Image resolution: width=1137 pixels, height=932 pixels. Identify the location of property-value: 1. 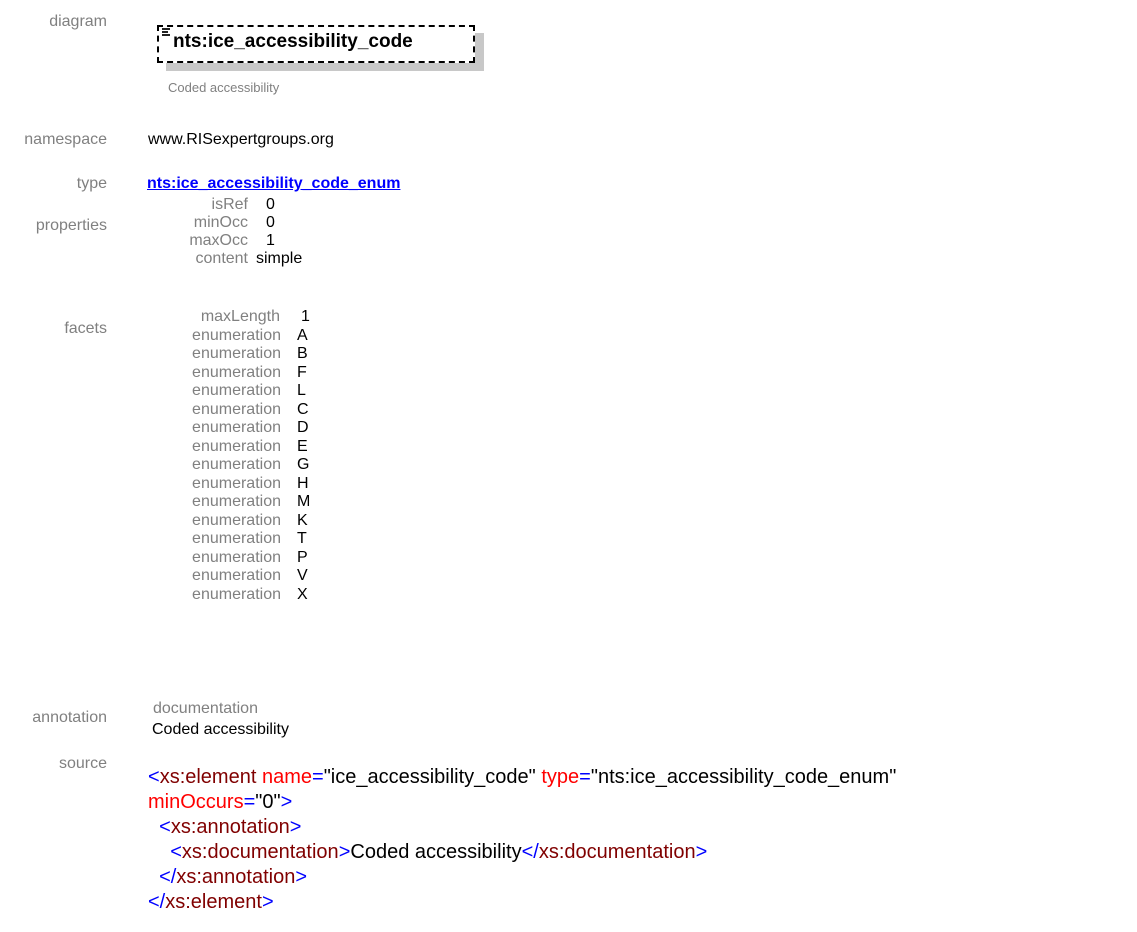
(270, 240).